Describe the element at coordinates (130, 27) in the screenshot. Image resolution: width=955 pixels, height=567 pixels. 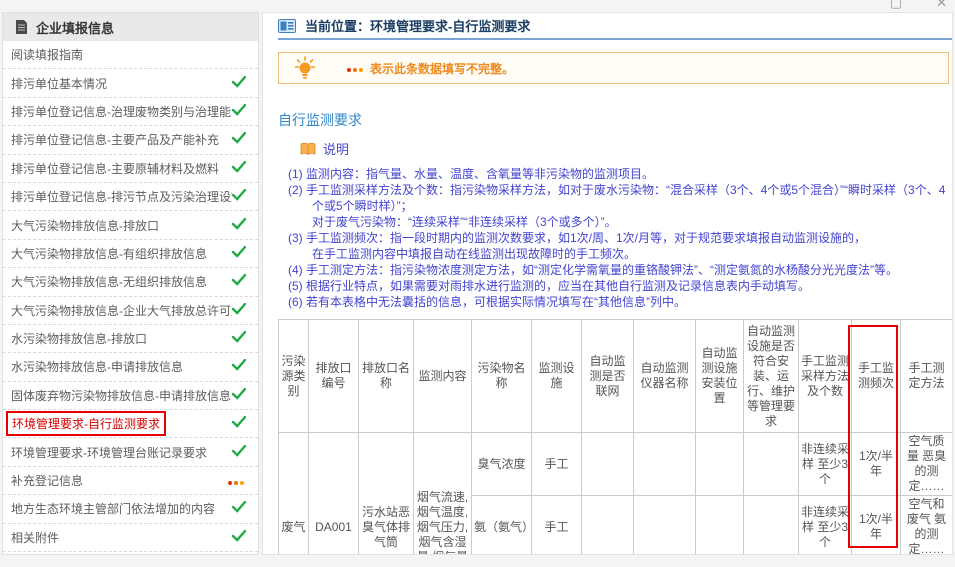
I see `sidebar-header: 企业填报信息` at that location.